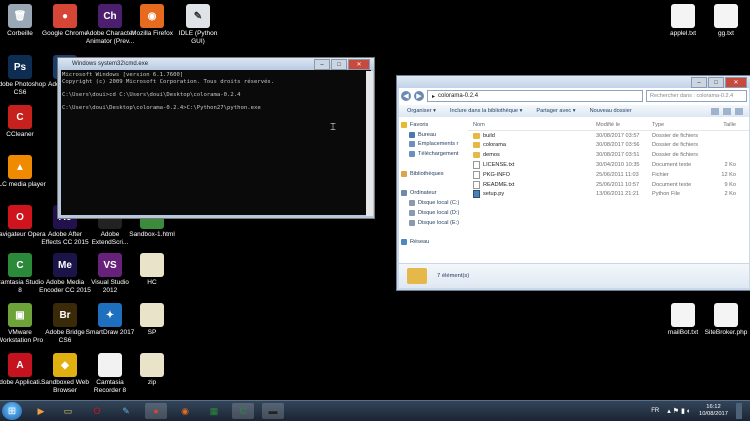 The image size is (750, 421). I want to click on python-file-icon, so click(476, 194).